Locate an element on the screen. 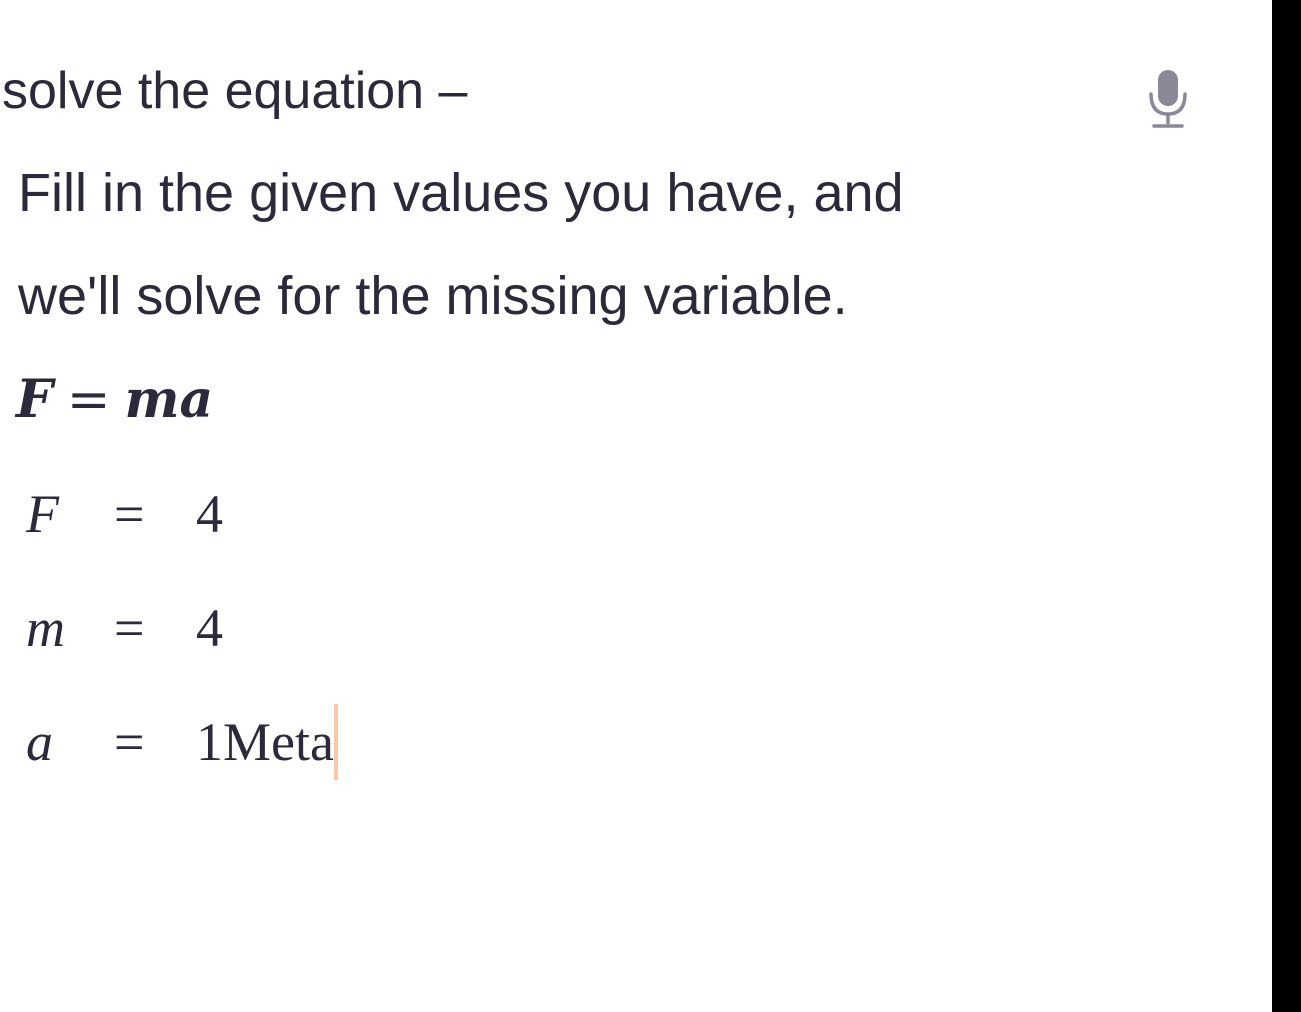  variable-name: m is located at coordinates (45, 628).